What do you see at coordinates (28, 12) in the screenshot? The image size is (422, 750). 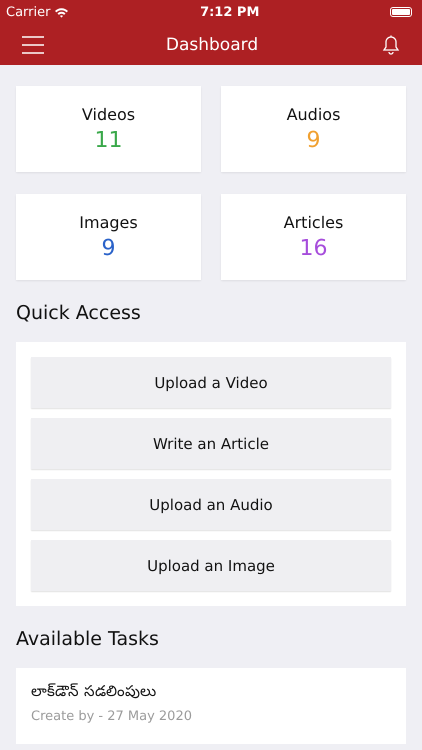 I see `carrier-label: Carrier` at bounding box center [28, 12].